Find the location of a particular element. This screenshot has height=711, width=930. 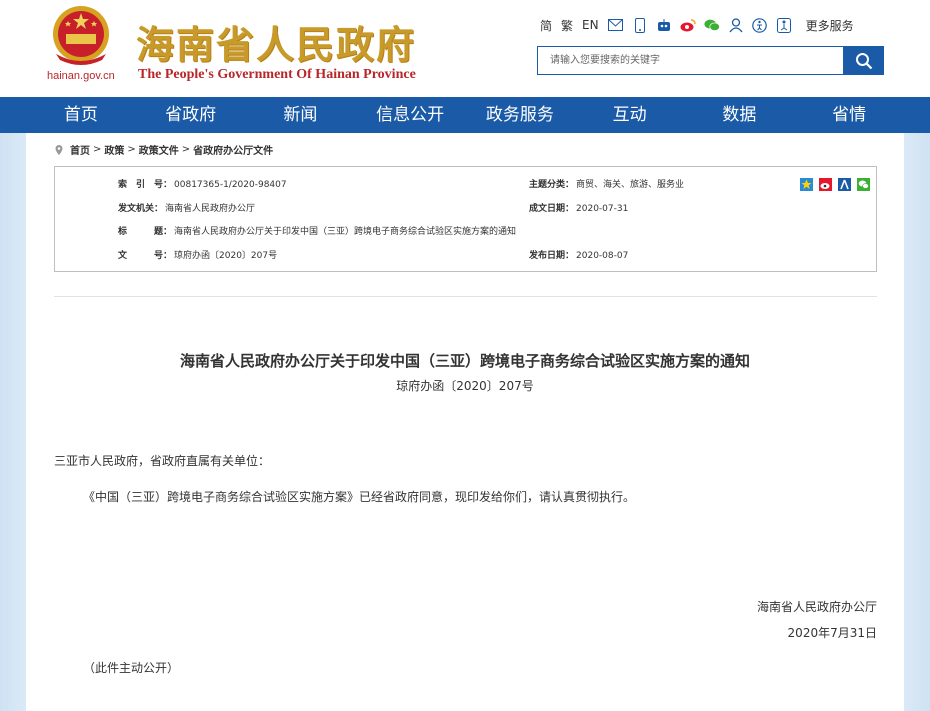

nav-item-home: 首页 is located at coordinates (81, 115).